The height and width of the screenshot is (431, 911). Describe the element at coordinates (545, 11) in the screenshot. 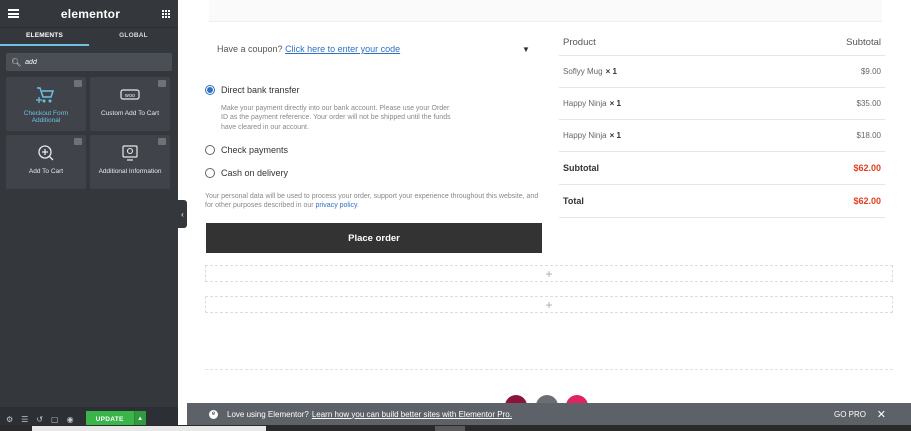

I see `top-section` at that location.